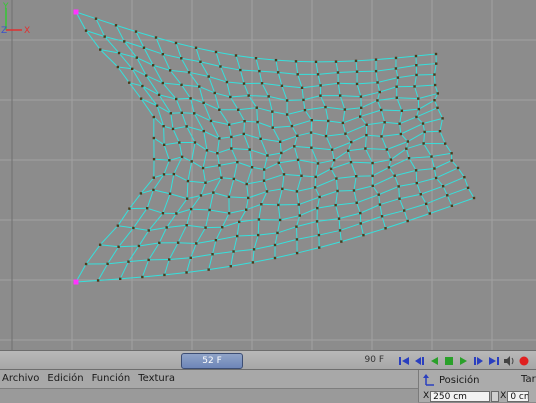  What do you see at coordinates (4, 31) in the screenshot?
I see `z-axis-label: Z` at bounding box center [4, 31].